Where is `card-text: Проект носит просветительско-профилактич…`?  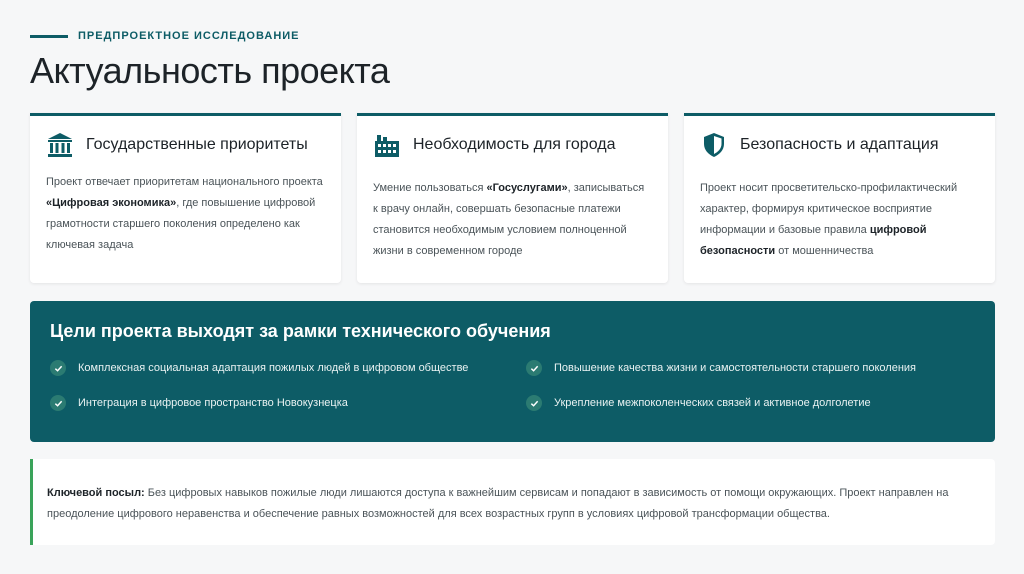 card-text: Проект носит просветительско-профилактич… is located at coordinates (829, 219).